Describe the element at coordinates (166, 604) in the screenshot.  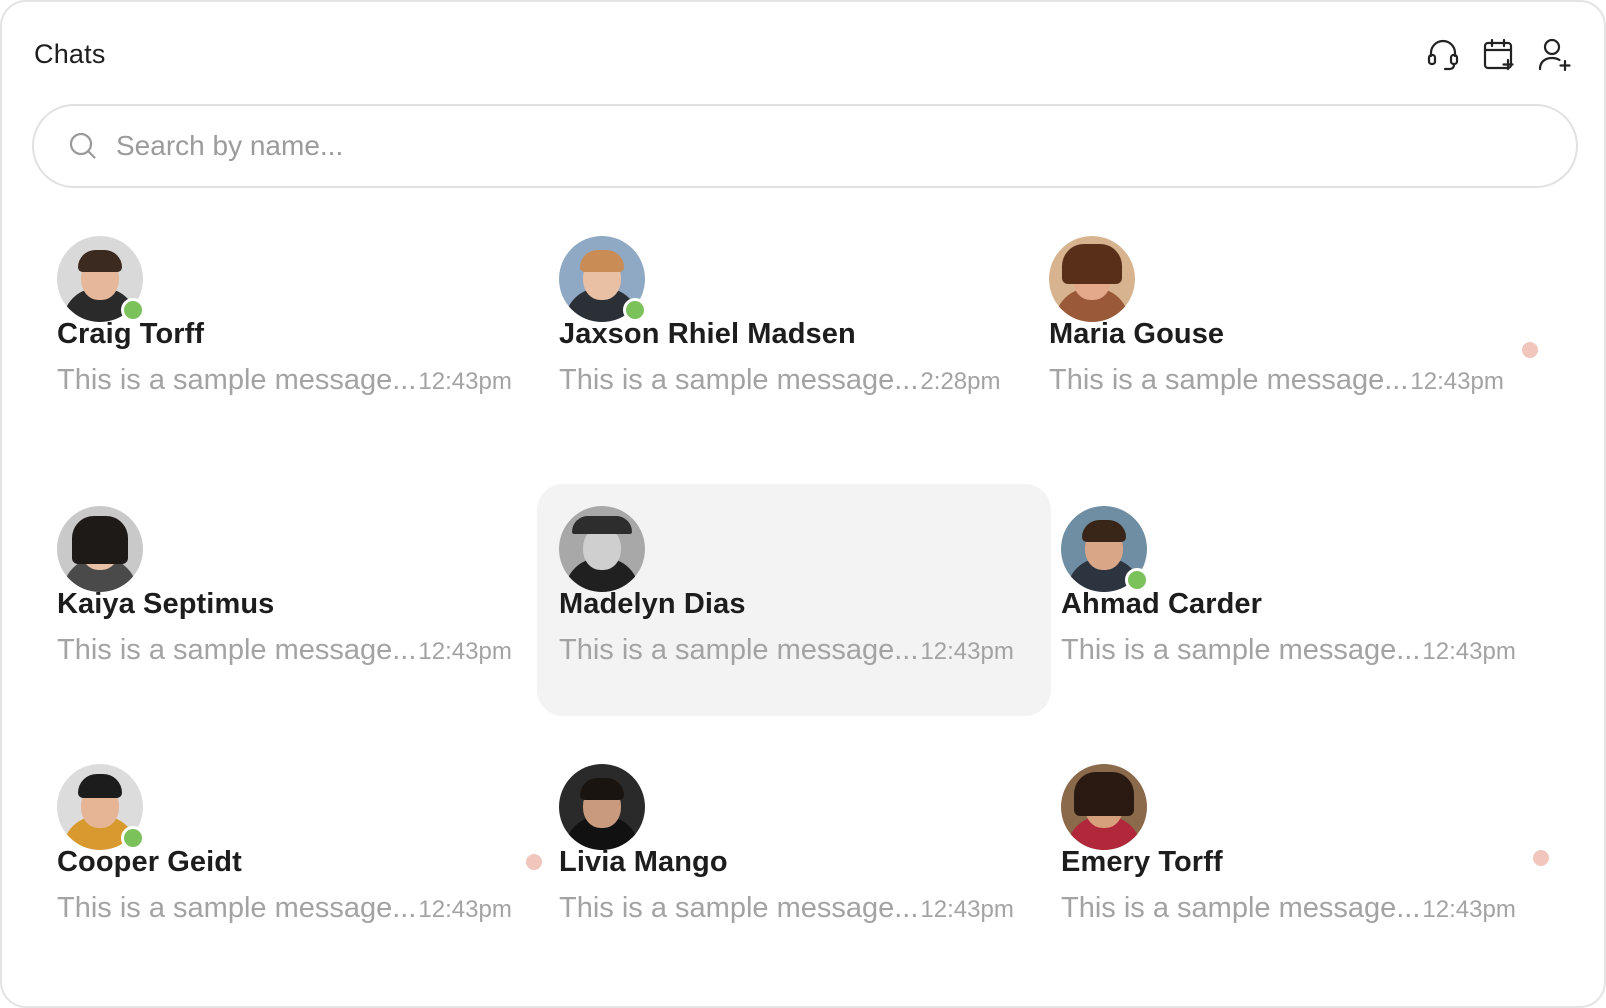
I see `contact-name: Kaiya Septimus` at that location.